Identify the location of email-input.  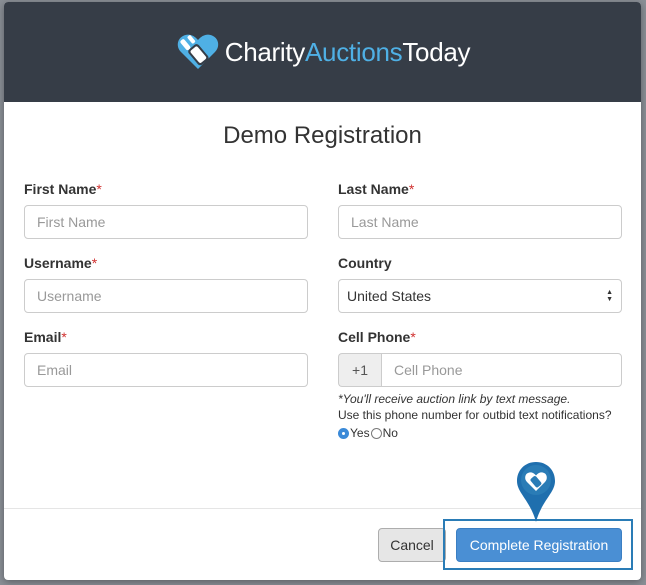
(166, 370).